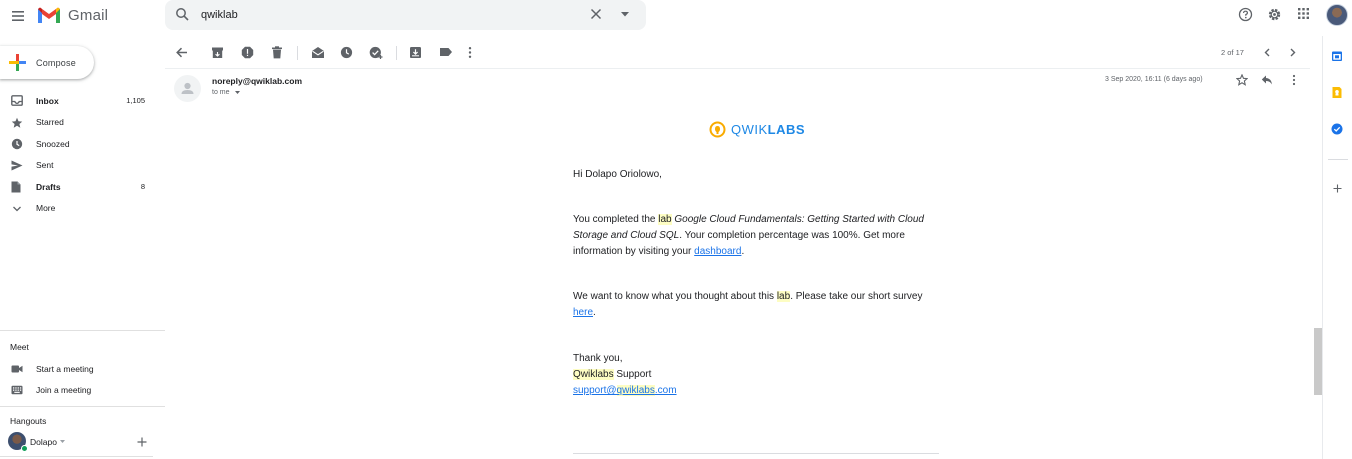 The height and width of the screenshot is (459, 1352). Describe the element at coordinates (1337, 247) in the screenshot. I see `side-panel` at that location.